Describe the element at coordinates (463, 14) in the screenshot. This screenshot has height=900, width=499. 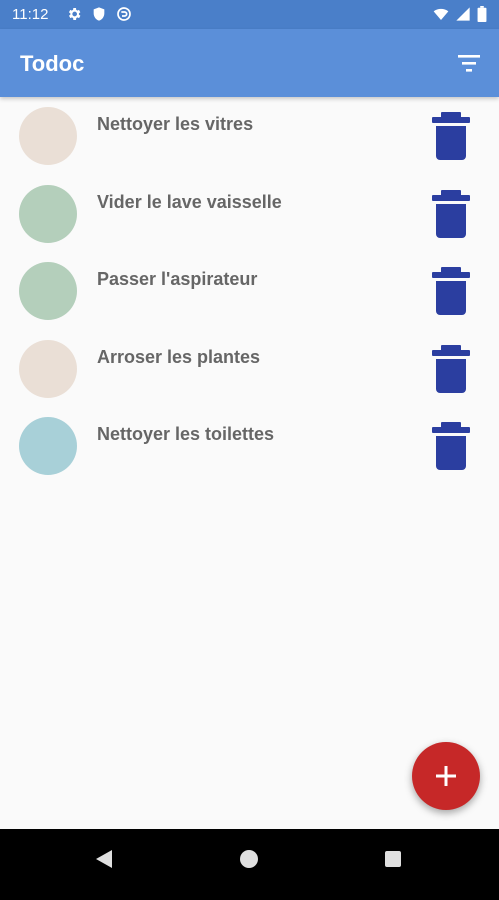
I see `cell-signal-icon` at that location.